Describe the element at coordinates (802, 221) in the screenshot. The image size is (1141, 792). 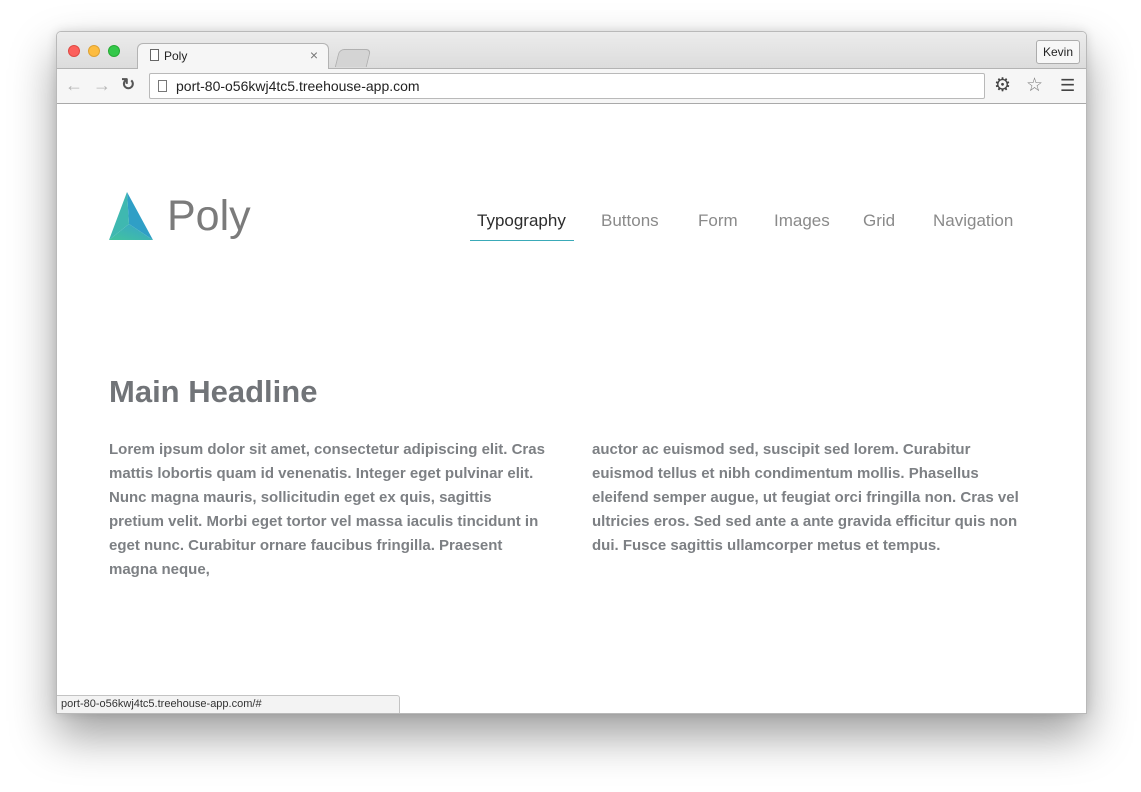
I see `nav-item-images: Images` at that location.